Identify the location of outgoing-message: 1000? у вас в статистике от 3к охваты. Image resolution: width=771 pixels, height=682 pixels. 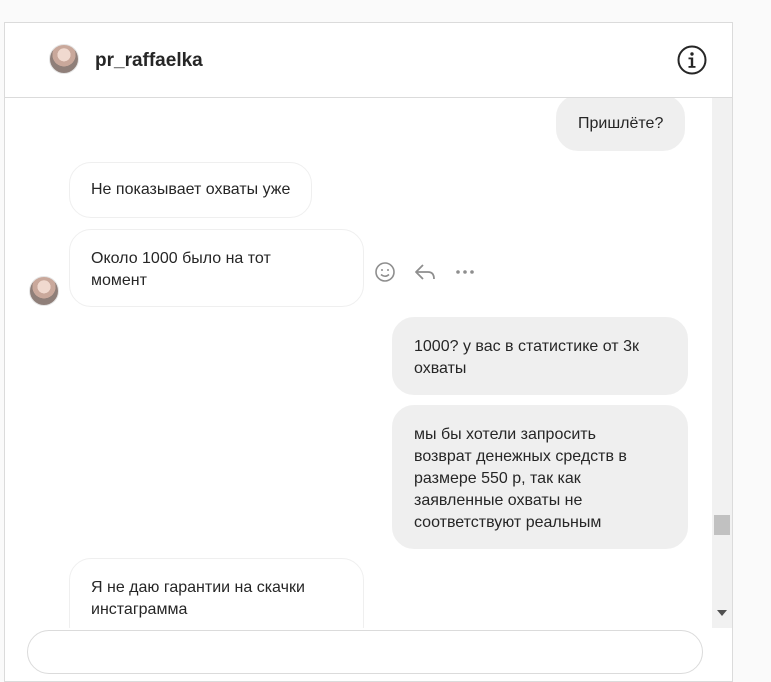
(540, 356).